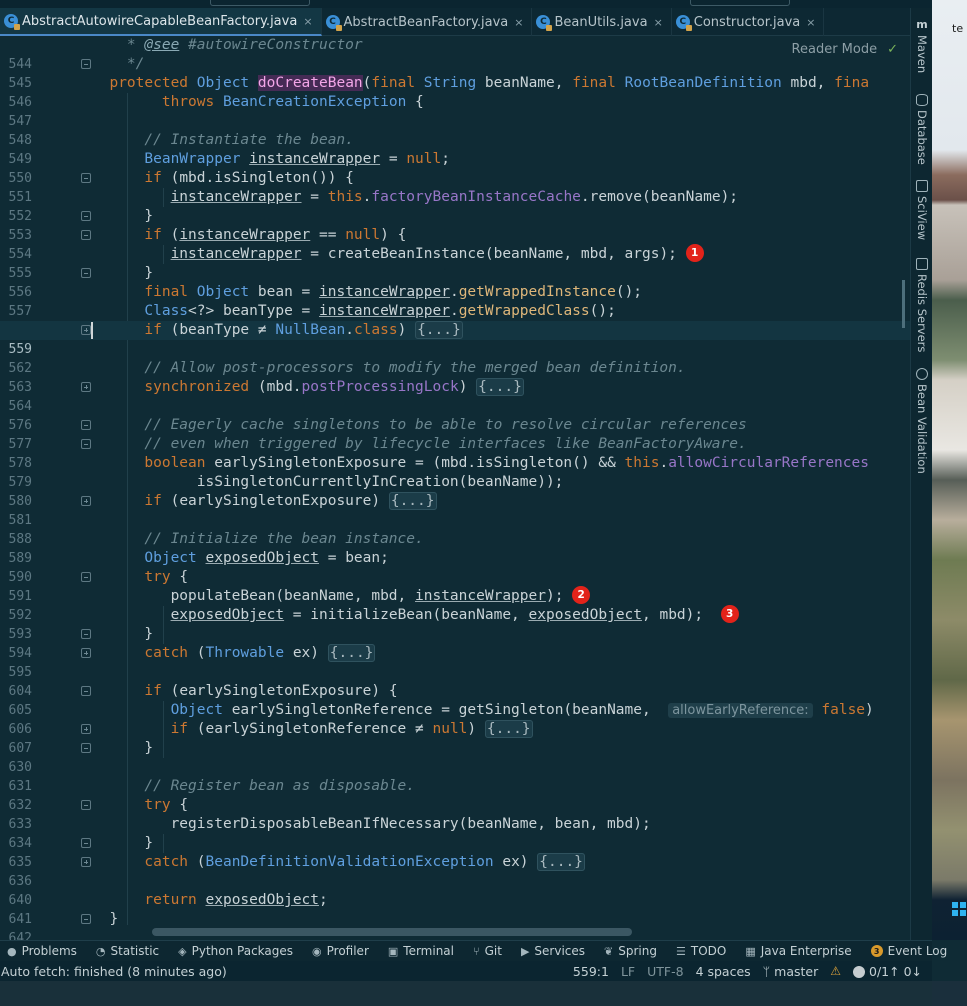  What do you see at coordinates (917, 951) in the screenshot?
I see `tool-window-label: Event Log` at bounding box center [917, 951].